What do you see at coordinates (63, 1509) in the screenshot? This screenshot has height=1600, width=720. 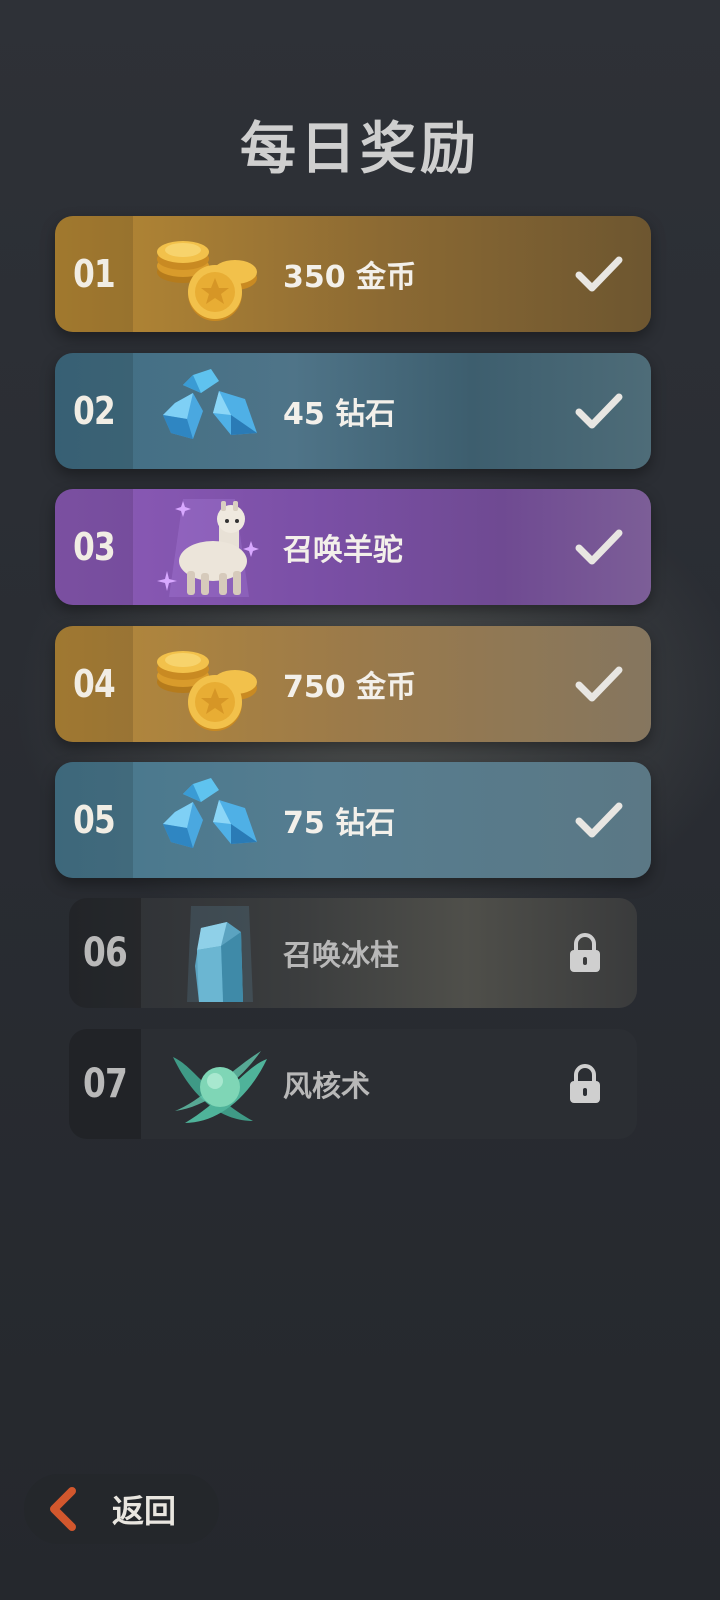 I see `chevron-left-icon` at bounding box center [63, 1509].